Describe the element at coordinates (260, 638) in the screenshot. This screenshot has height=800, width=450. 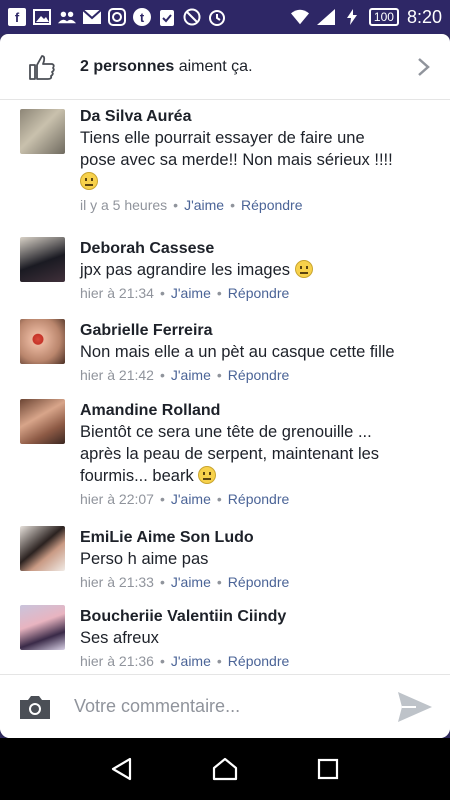
I see `comment-text: Ses afreux` at that location.